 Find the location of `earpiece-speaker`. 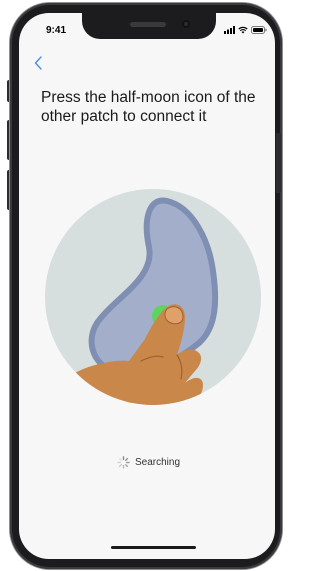

earpiece-speaker is located at coordinates (148, 24).